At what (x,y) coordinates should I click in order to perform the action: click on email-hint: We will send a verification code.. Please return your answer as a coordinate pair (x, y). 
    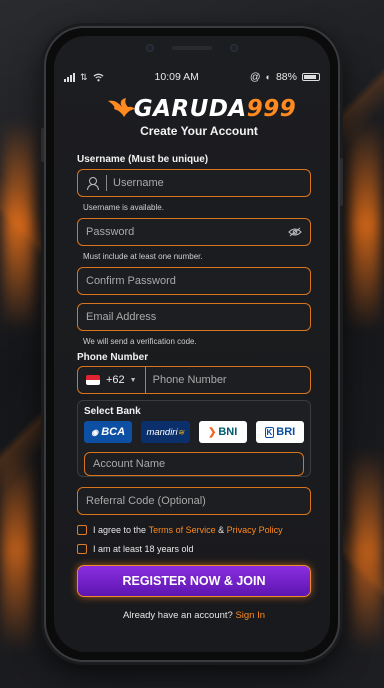
    Looking at the image, I should click on (140, 341).